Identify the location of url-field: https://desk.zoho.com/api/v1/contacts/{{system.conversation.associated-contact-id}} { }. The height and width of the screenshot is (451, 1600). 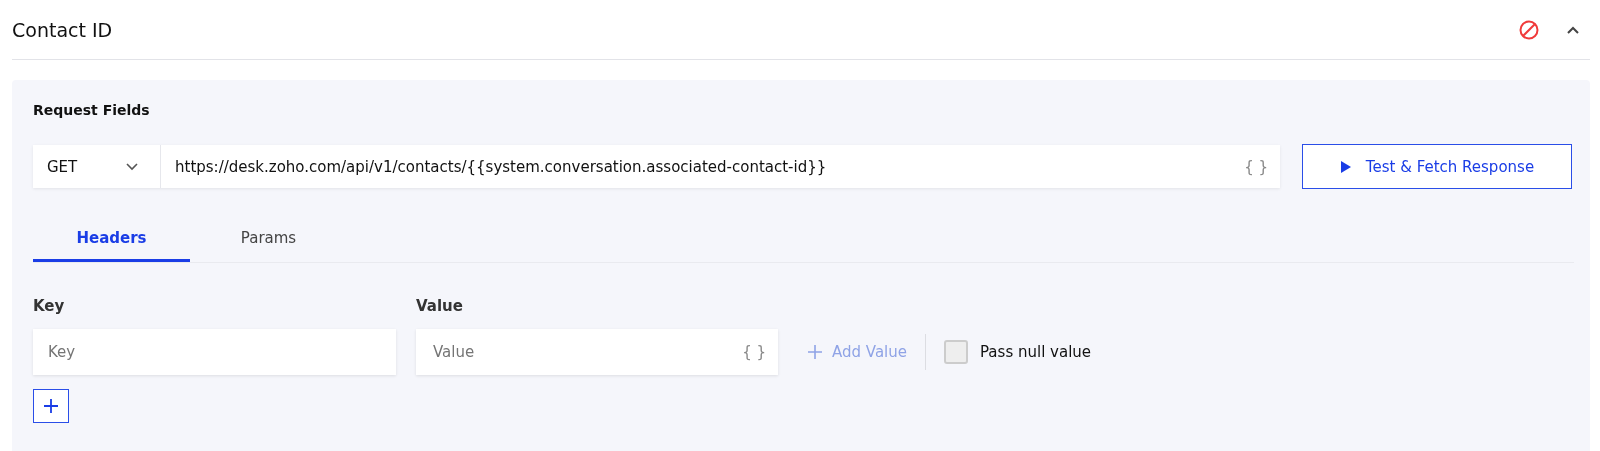
(720, 166).